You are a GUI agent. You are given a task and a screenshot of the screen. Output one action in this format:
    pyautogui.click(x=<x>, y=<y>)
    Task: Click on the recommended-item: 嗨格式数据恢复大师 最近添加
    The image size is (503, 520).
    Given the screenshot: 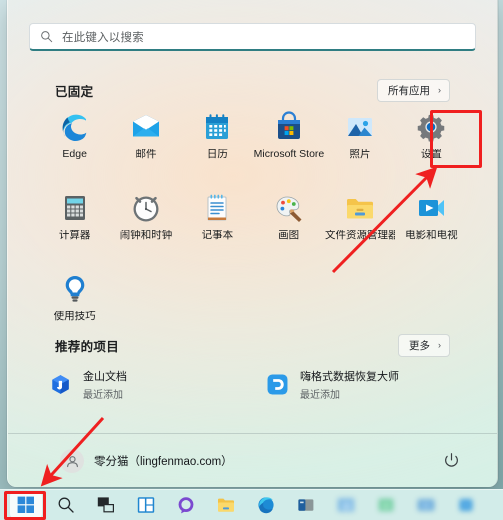 What is the action you would take?
    pyautogui.click(x=361, y=384)
    